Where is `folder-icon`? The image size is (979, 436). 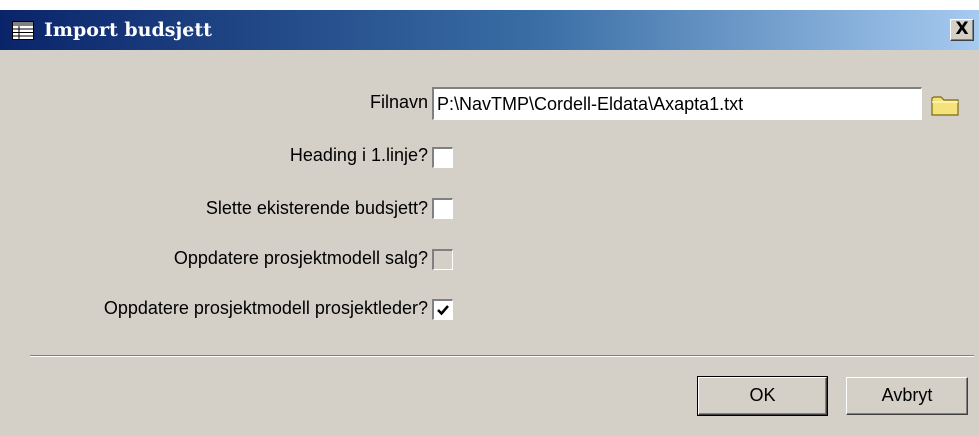
folder-icon is located at coordinates (946, 105).